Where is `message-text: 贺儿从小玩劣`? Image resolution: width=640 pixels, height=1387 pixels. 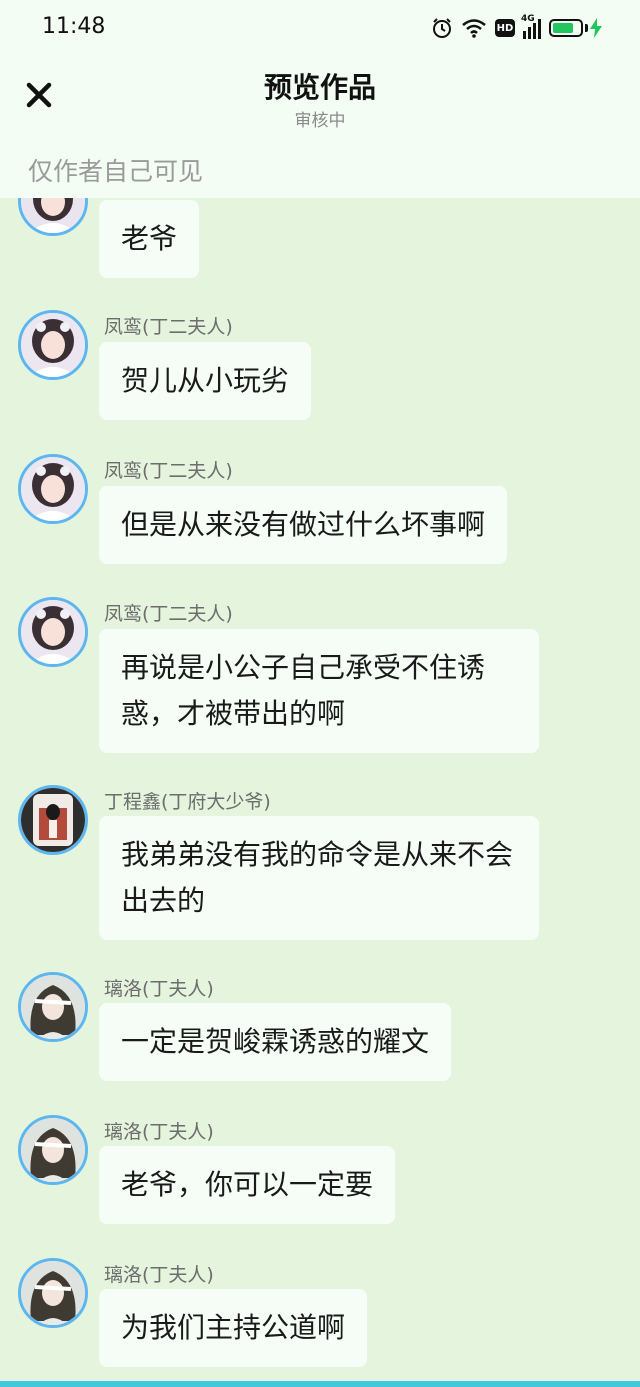 message-text: 贺儿从小玩劣 is located at coordinates (205, 380).